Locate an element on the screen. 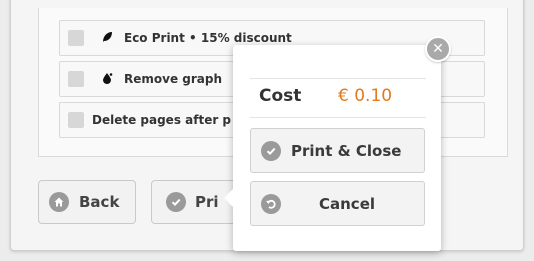 Image resolution: width=534 pixels, height=261 pixels. cost-value: € 0.10 is located at coordinates (365, 96).